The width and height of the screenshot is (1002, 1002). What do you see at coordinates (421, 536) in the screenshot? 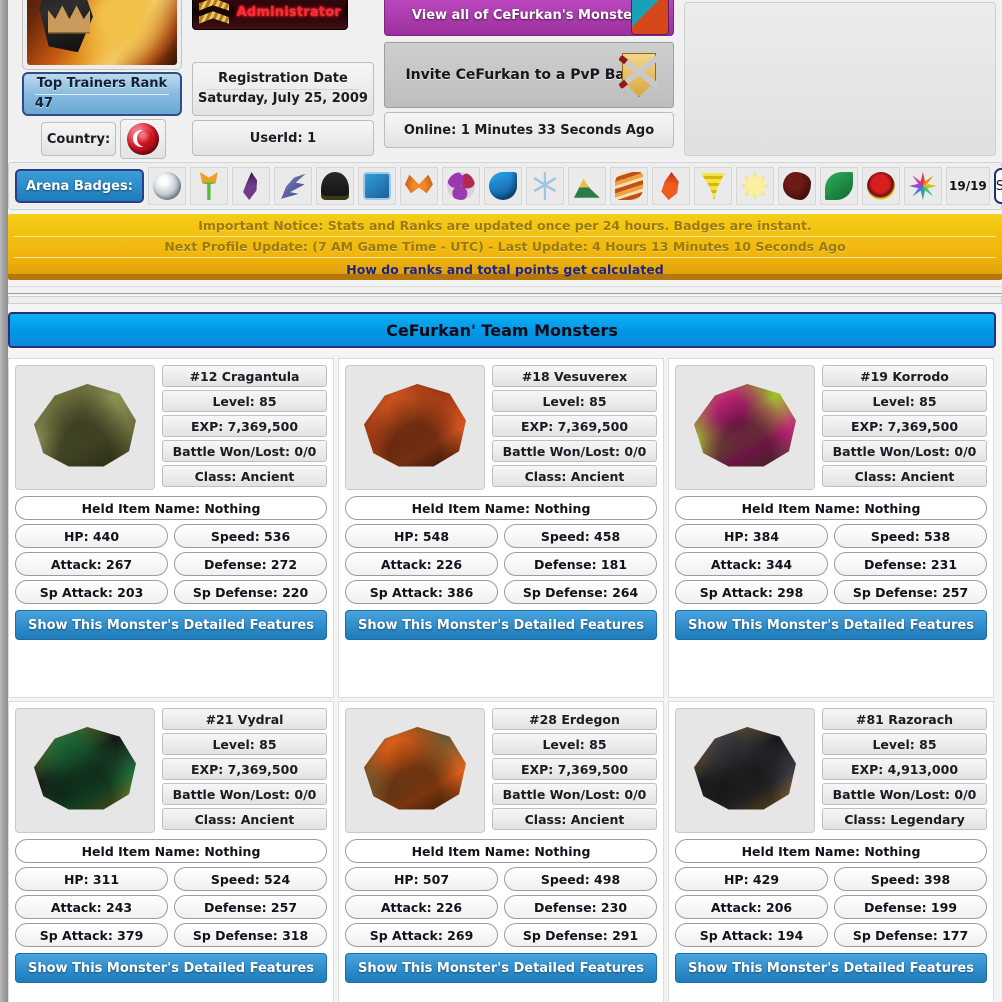
I see `monster-hp: HP: 548` at bounding box center [421, 536].